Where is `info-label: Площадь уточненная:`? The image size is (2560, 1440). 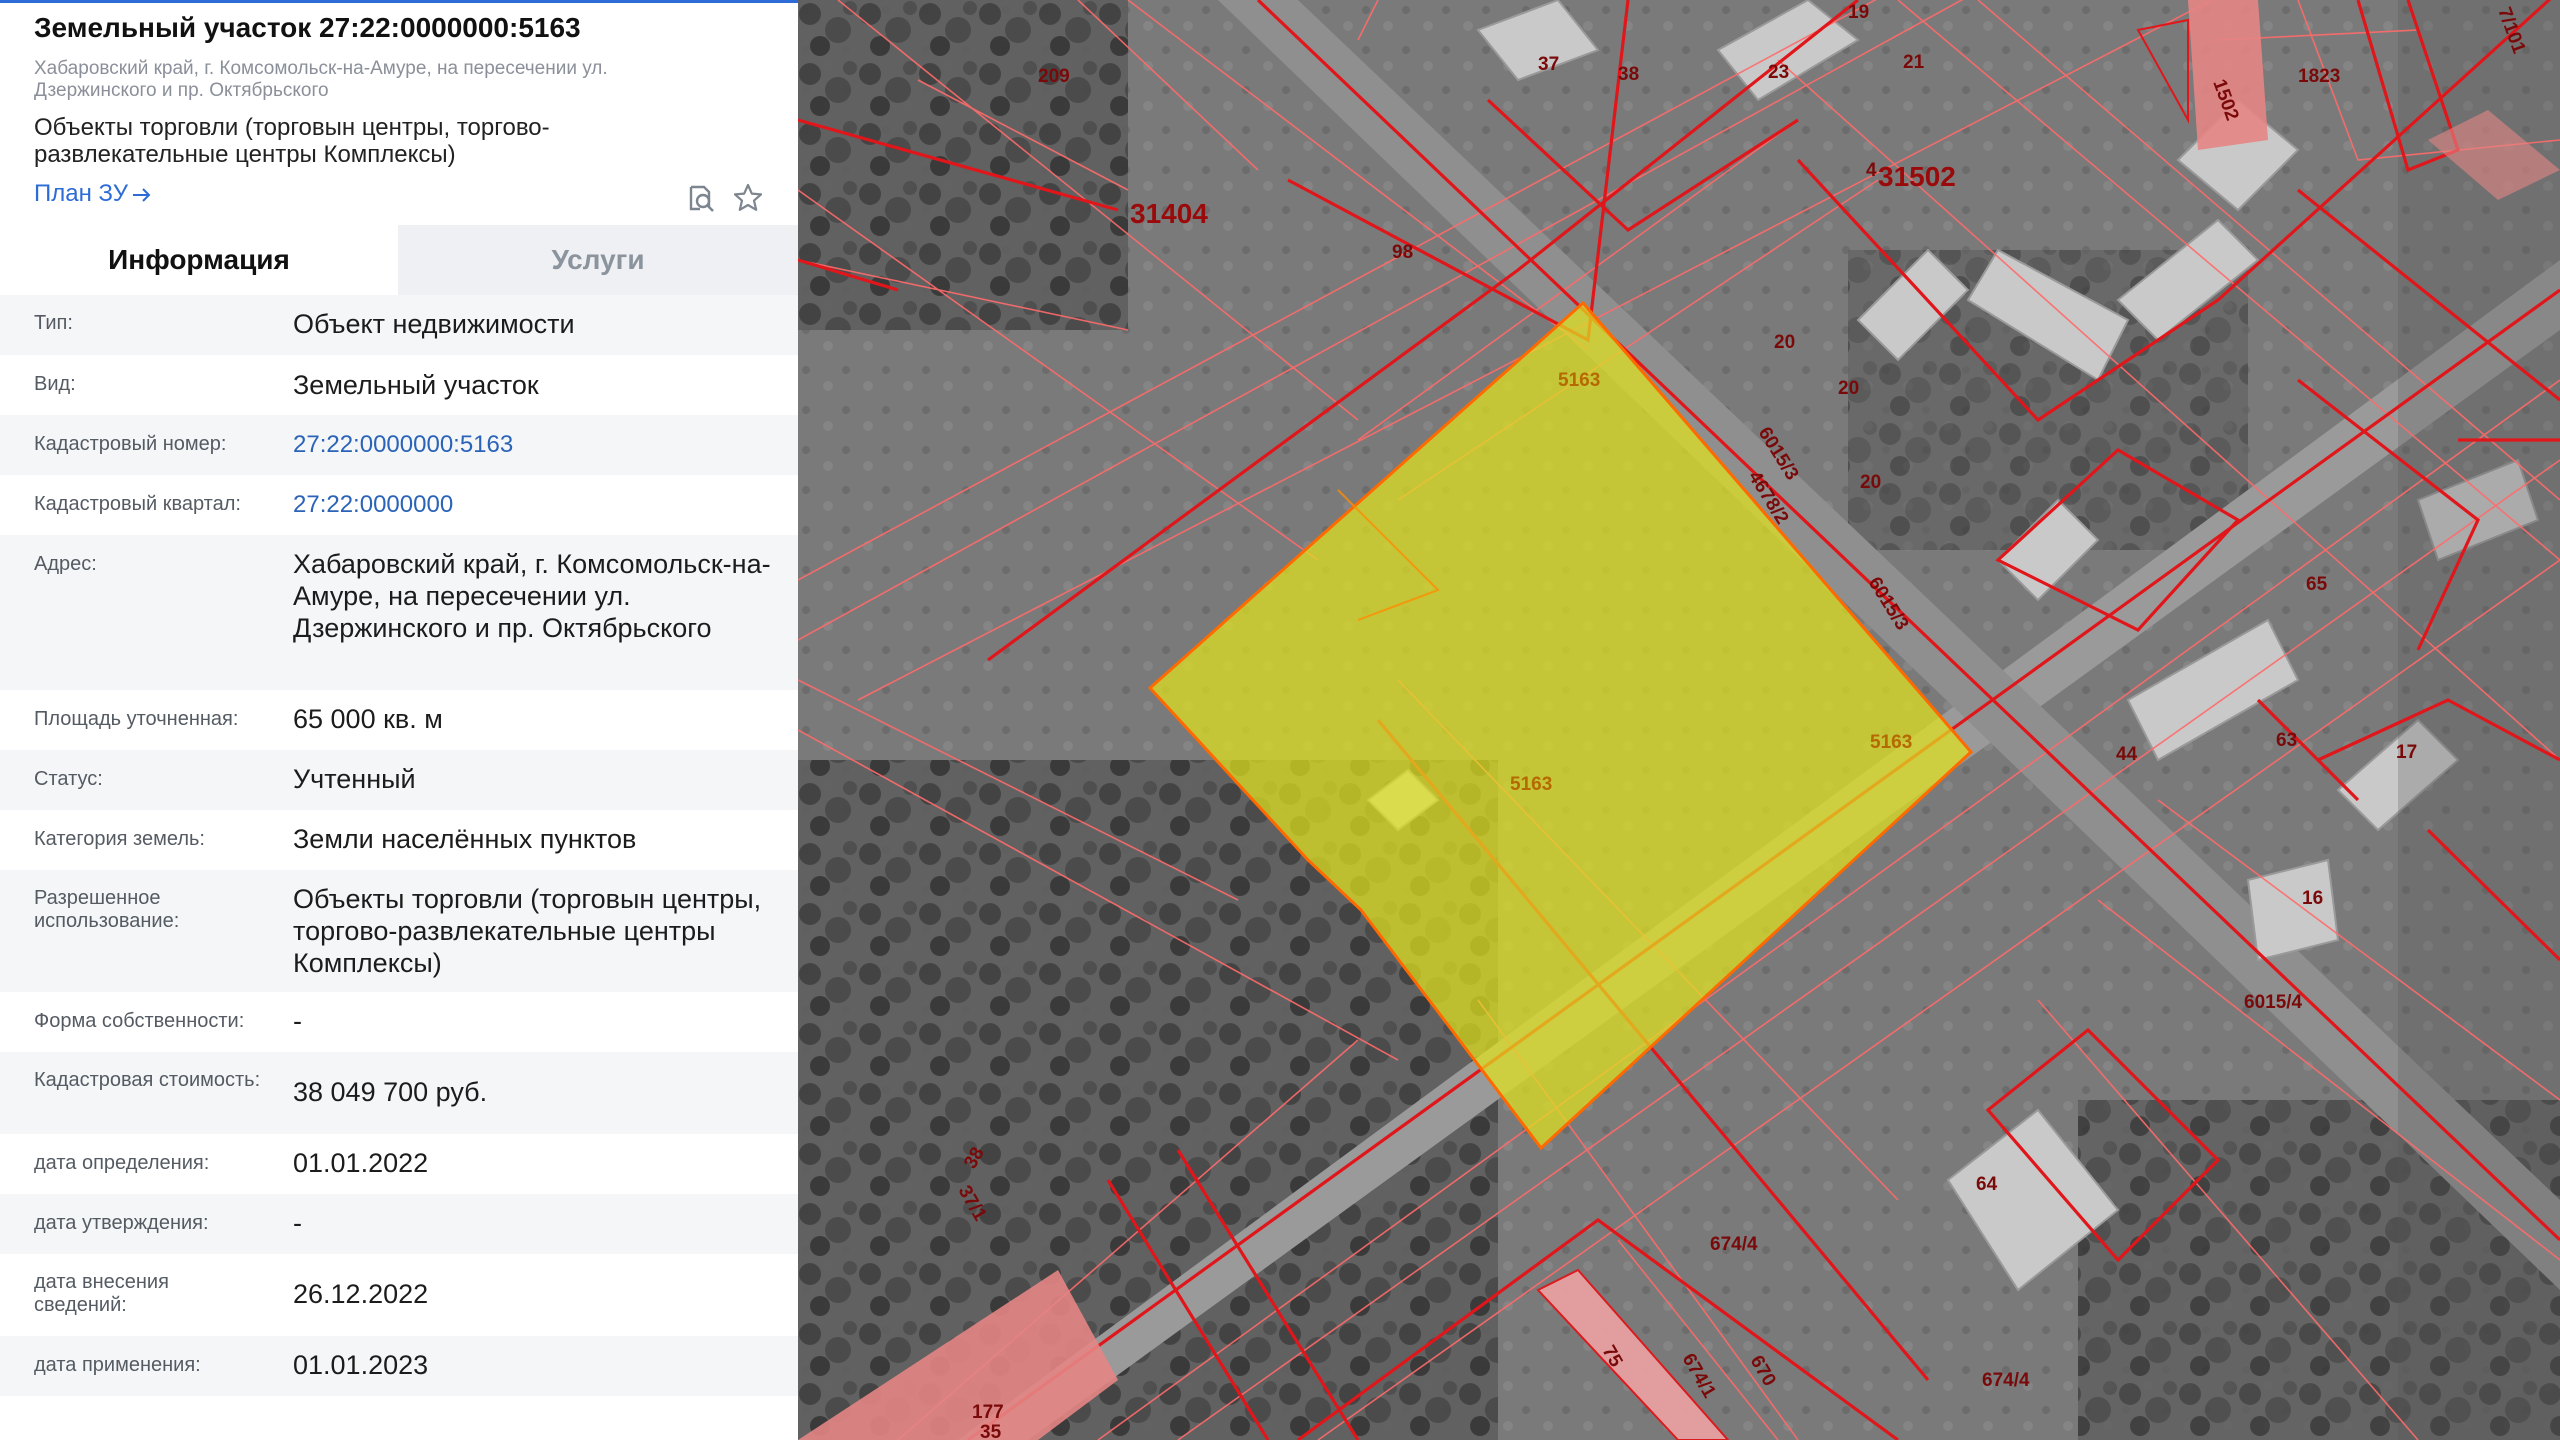 info-label: Площадь уточненная: is located at coordinates (136, 719).